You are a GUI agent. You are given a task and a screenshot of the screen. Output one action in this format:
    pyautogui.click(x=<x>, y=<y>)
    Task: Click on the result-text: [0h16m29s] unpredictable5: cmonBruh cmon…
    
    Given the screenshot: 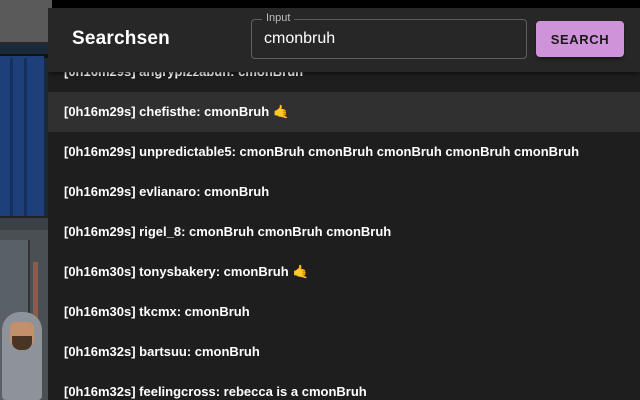 What is the action you would take?
    pyautogui.click(x=322, y=151)
    